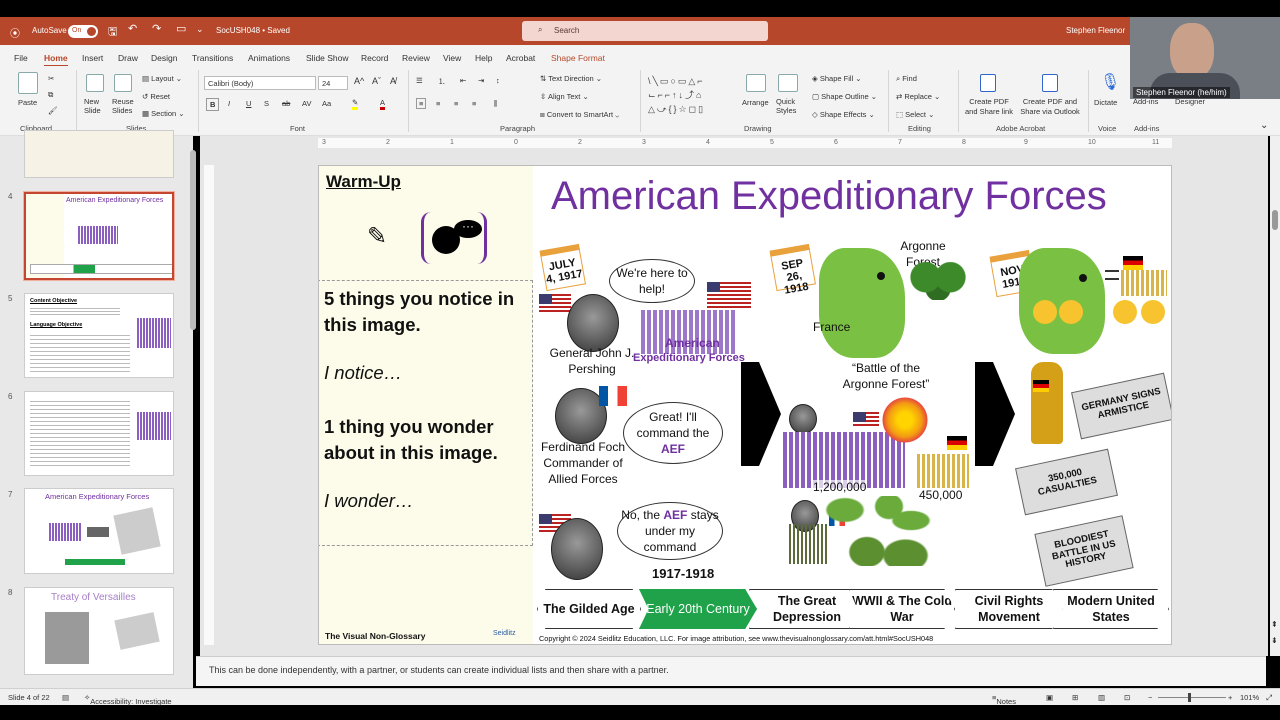 Image resolution: width=1280 pixels, height=720 pixels. I want to click on change-case-icon: Aa, so click(326, 103).